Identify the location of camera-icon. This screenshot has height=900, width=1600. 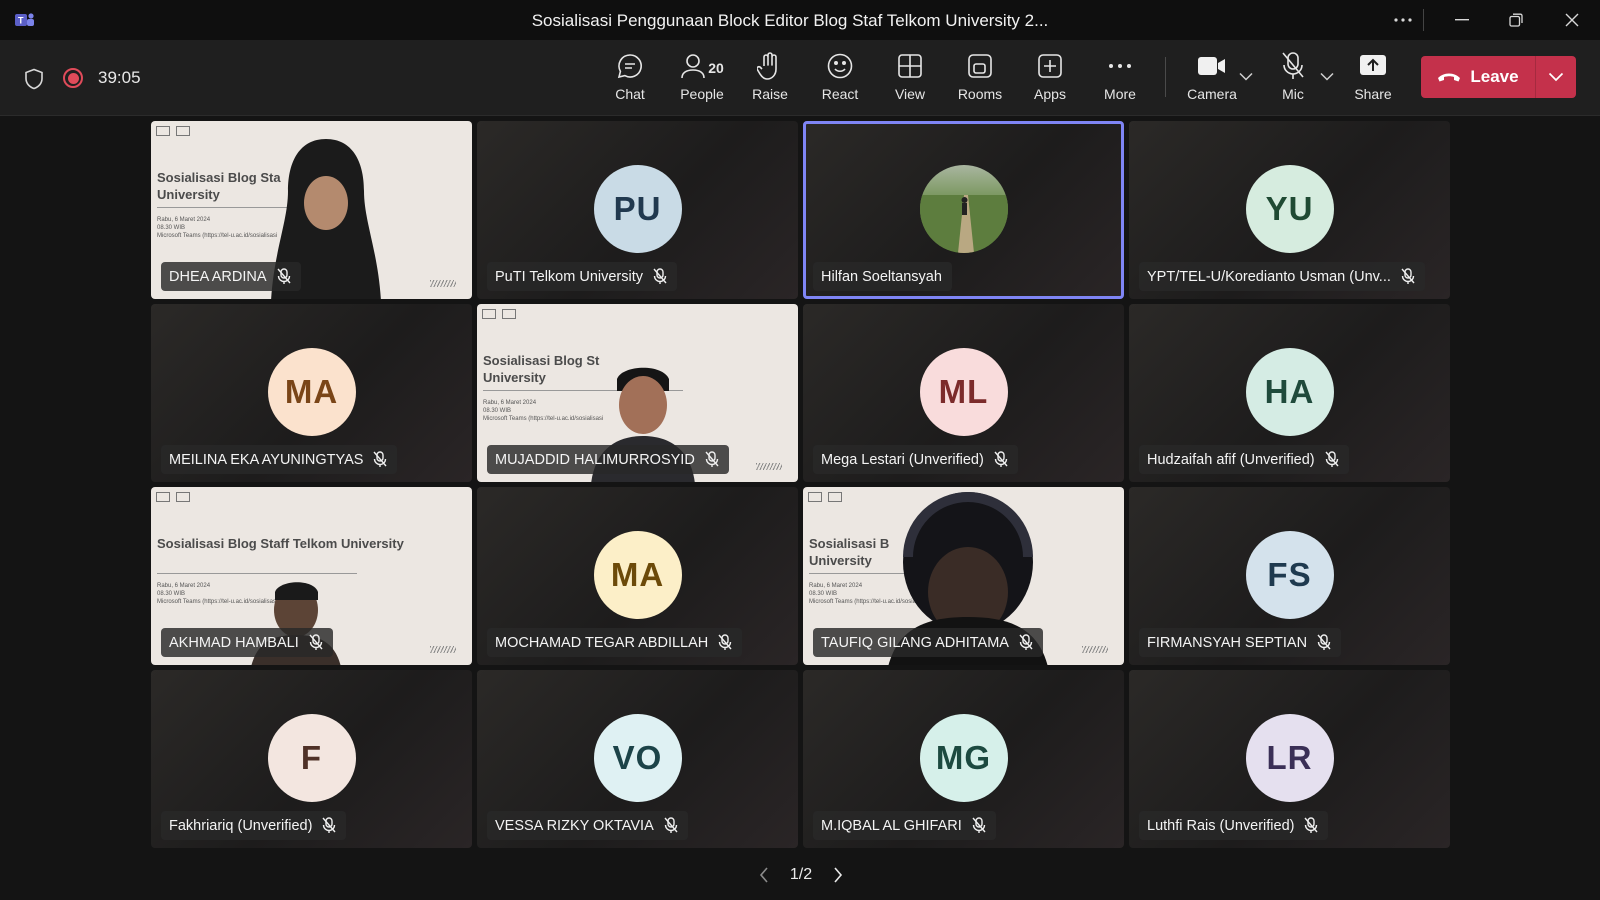
(1212, 66).